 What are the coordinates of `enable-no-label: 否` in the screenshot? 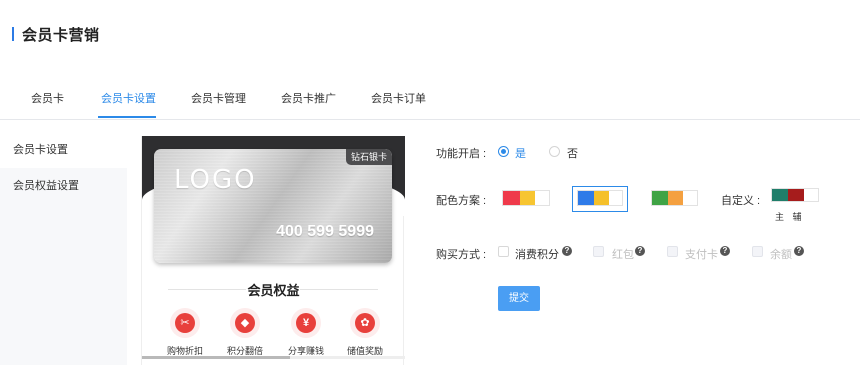 It's located at (572, 153).